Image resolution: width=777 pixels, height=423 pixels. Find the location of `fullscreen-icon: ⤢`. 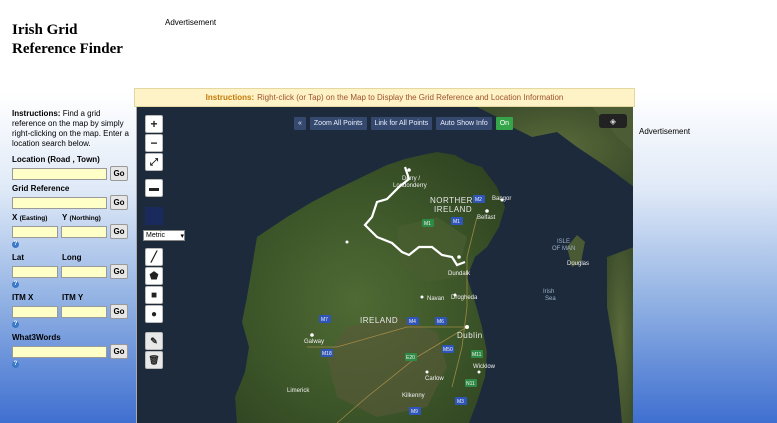

fullscreen-icon: ⤢ is located at coordinates (154, 162).